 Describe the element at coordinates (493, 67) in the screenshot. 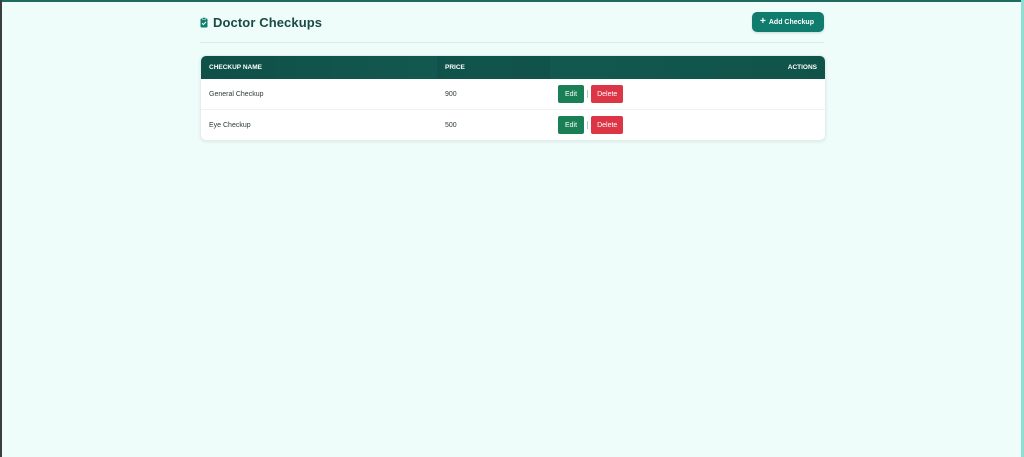

I see `column-header-price: PRICE` at that location.